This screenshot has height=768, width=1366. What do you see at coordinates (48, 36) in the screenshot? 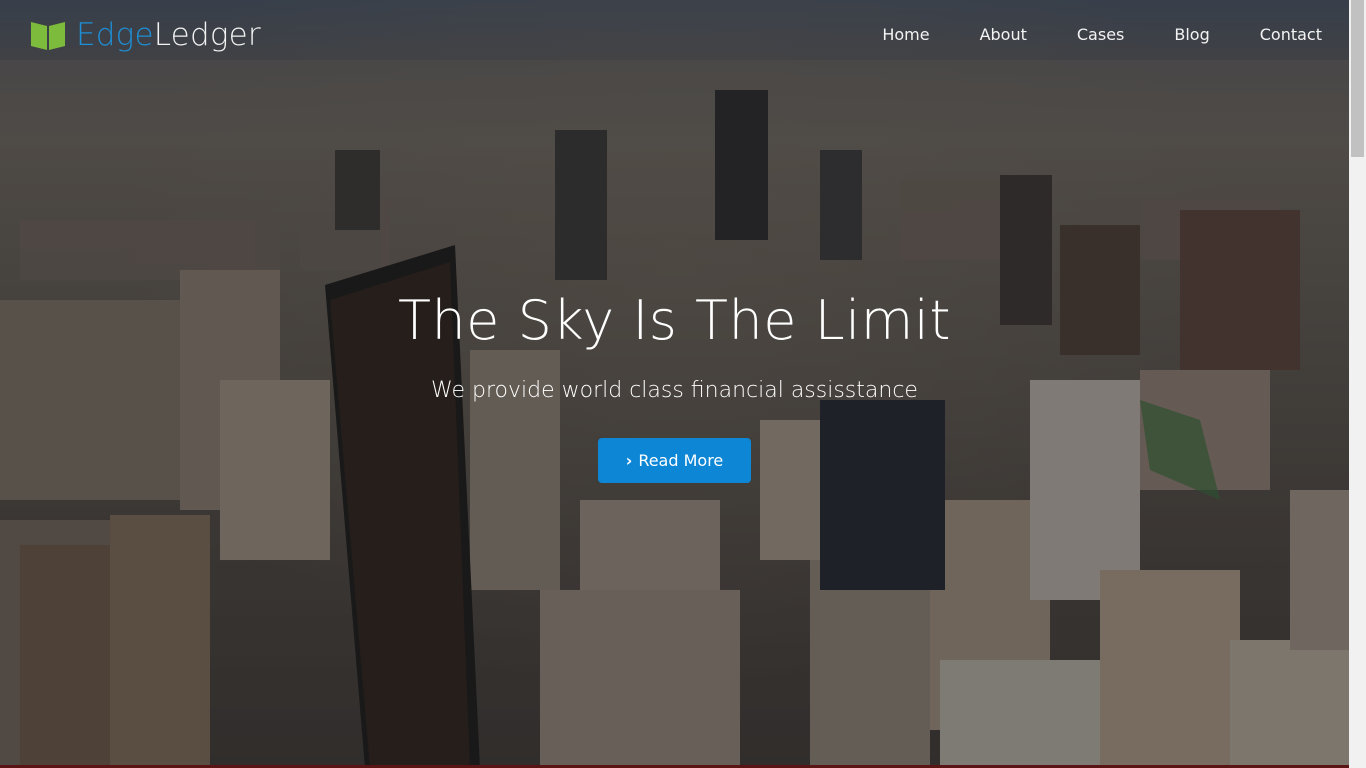
I see `book-icon` at bounding box center [48, 36].